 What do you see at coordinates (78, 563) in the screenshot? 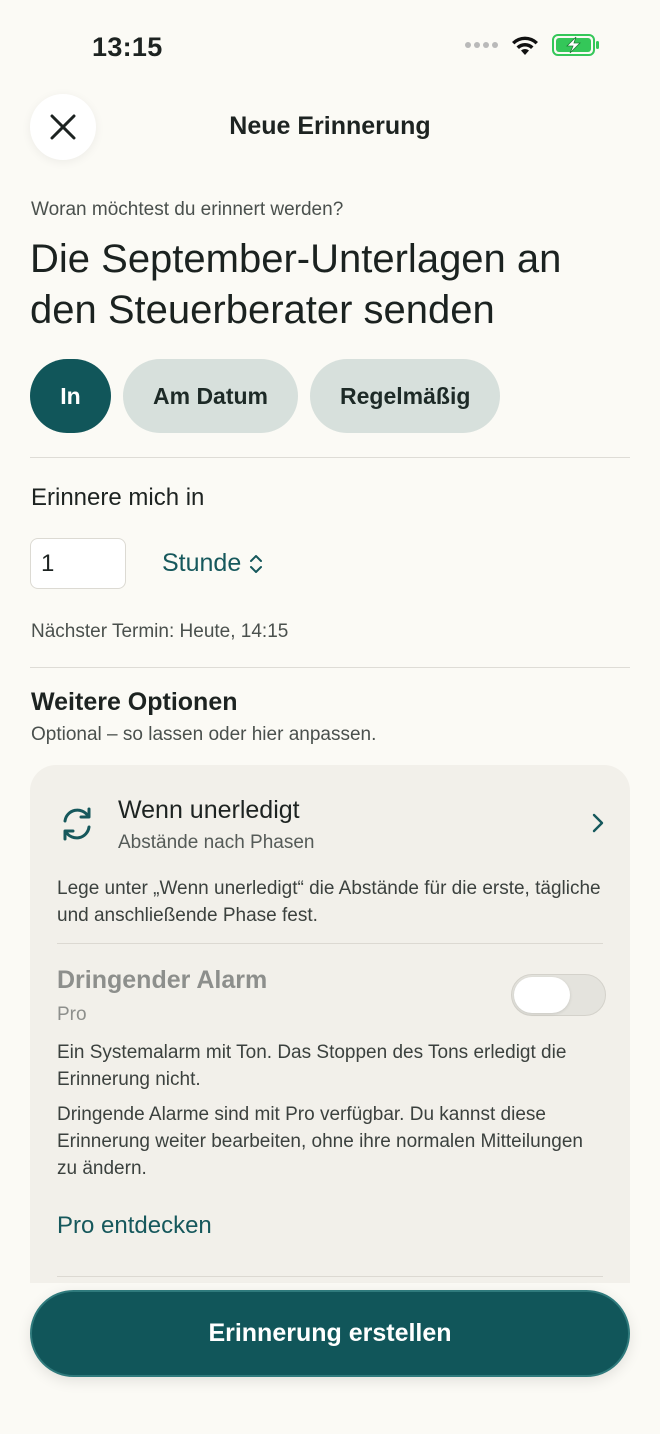
I see `amount-input` at bounding box center [78, 563].